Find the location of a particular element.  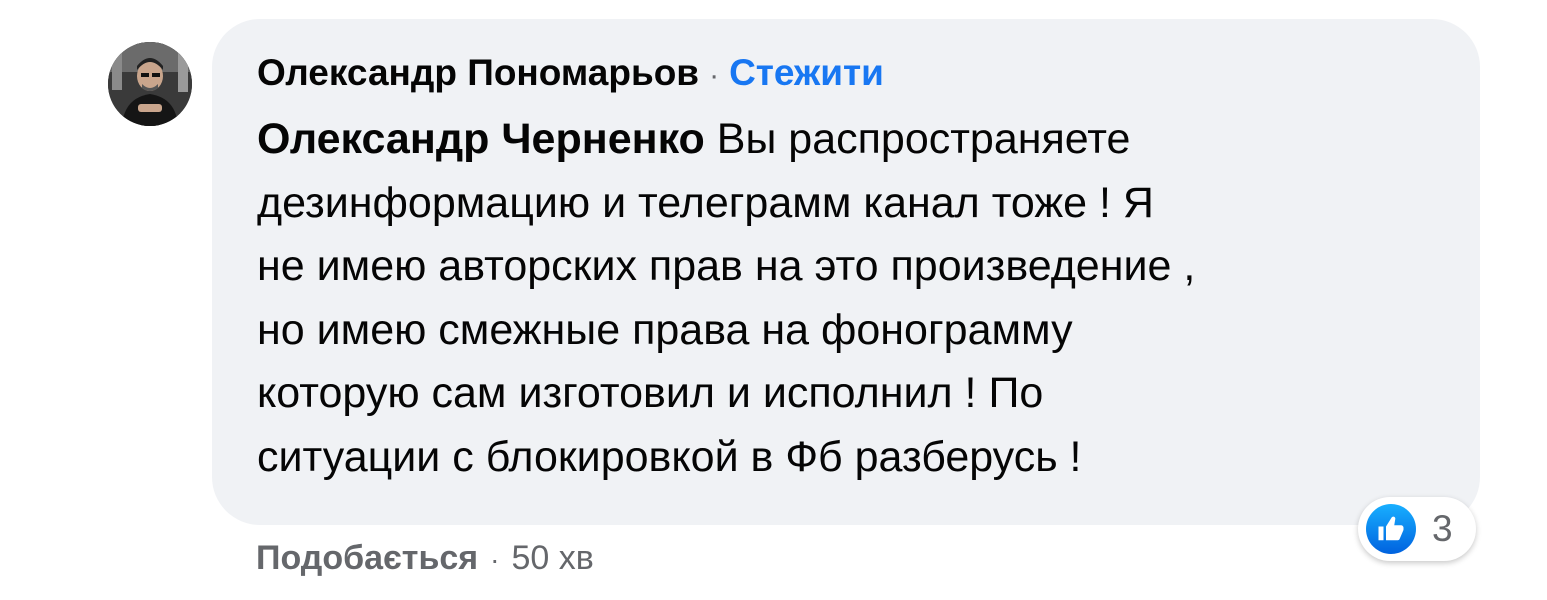

reaction-count: 3 is located at coordinates (1442, 528).